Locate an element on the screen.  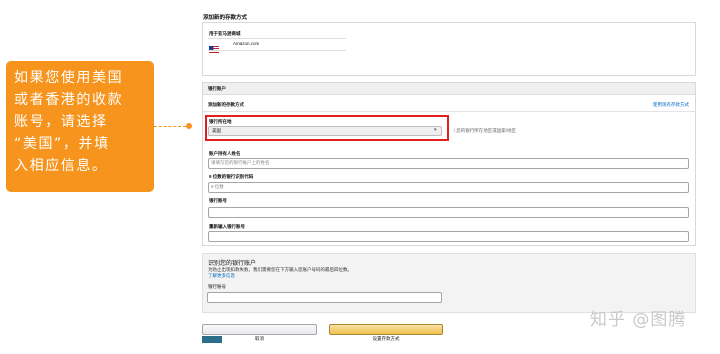
account-confirm-label: 重新输入银行账号 is located at coordinates (227, 226).